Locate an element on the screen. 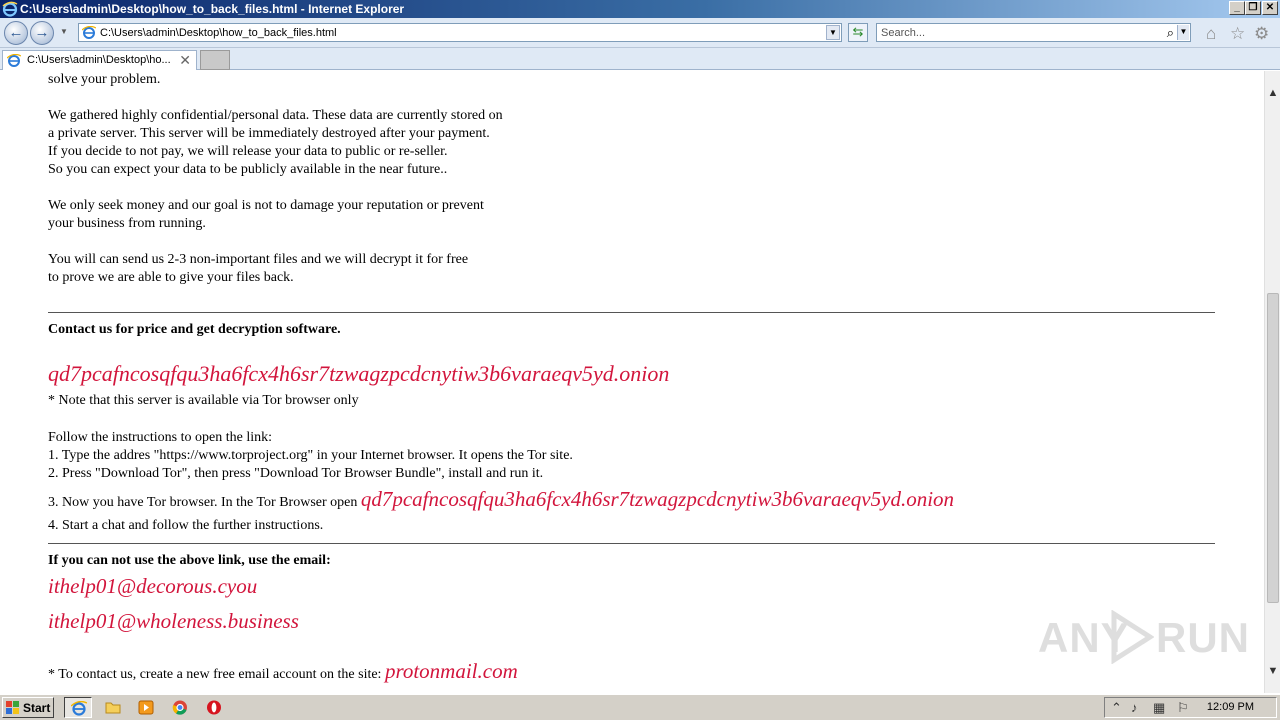 The width and height of the screenshot is (1280, 720). chrome-icon is located at coordinates (179, 707).